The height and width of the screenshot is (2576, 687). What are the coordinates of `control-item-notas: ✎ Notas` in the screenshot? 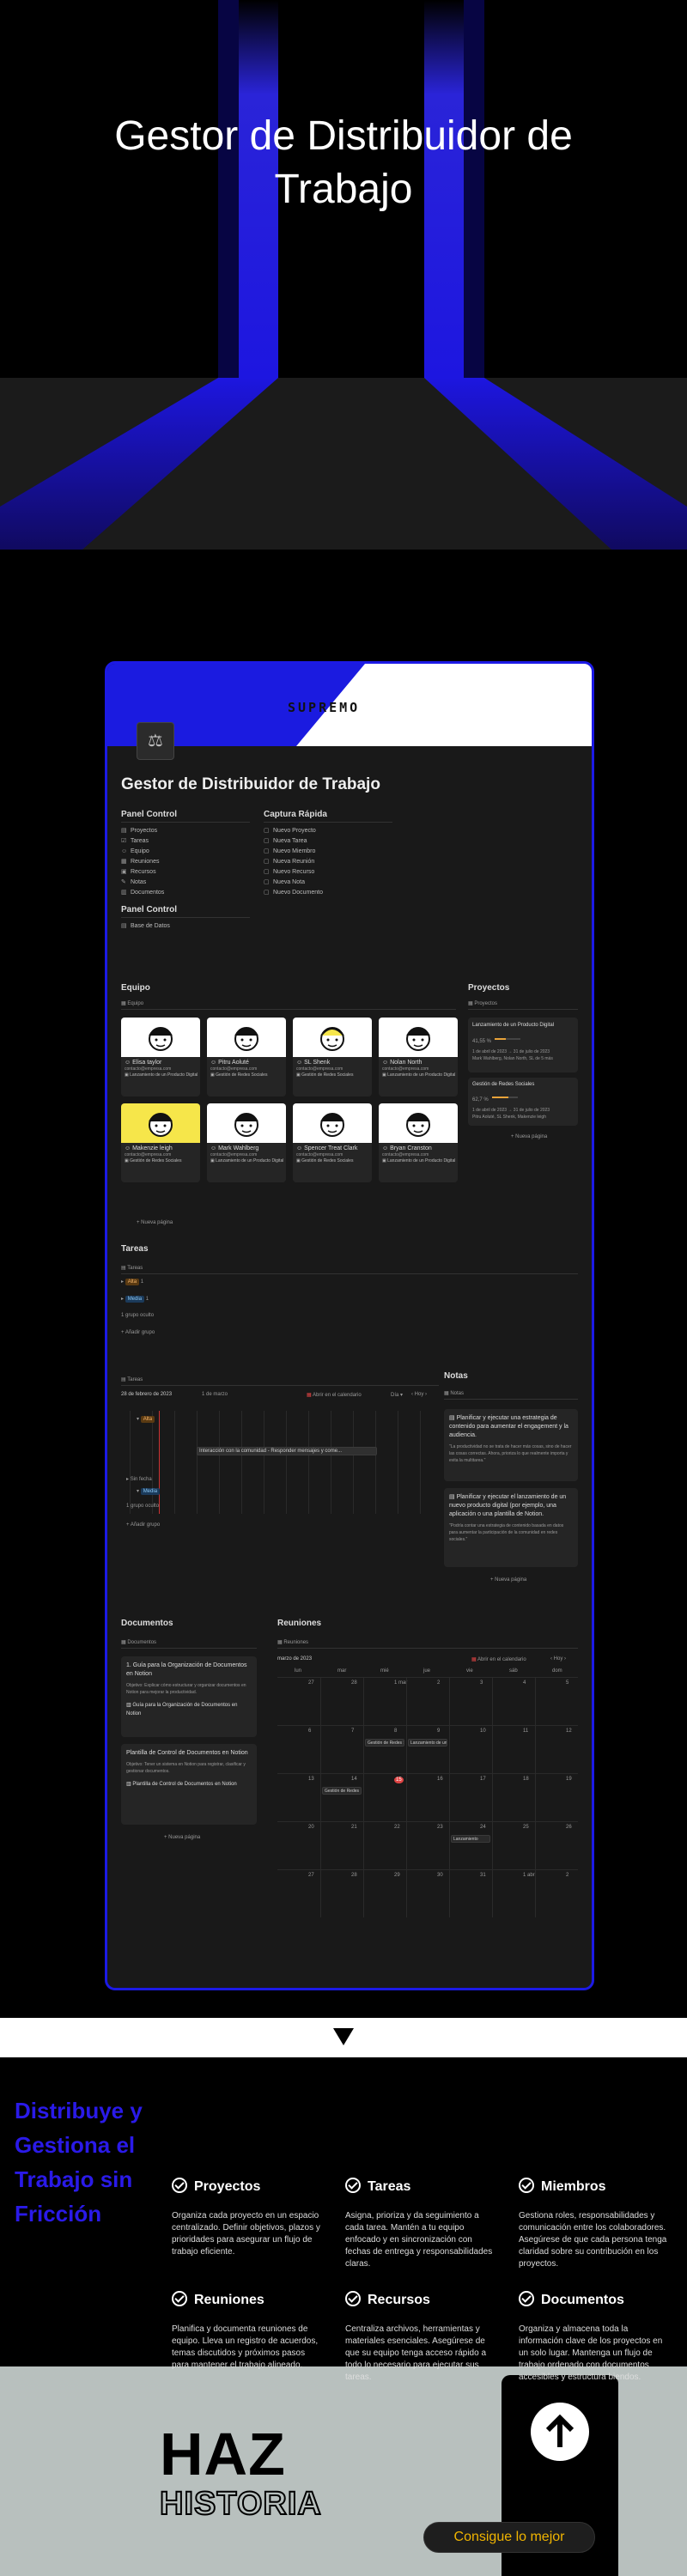 It's located at (185, 883).